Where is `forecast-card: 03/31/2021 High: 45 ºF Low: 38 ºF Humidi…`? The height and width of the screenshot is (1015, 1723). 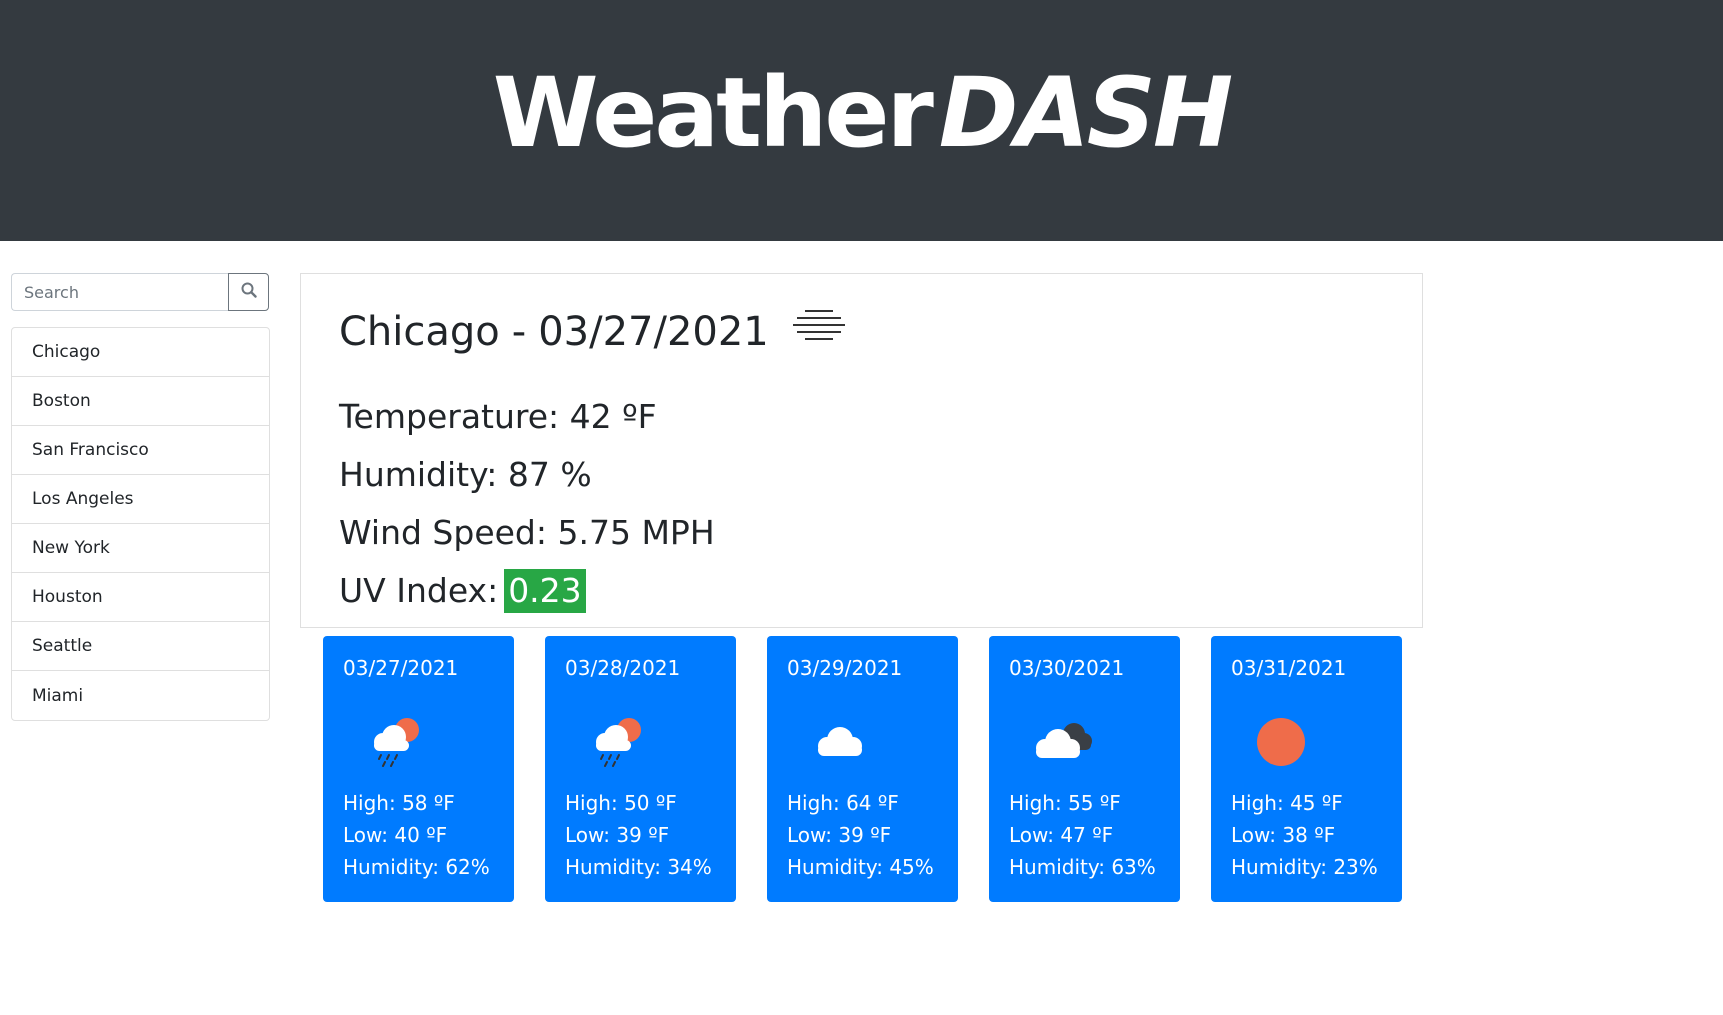
forecast-card: 03/31/2021 High: 45 ºF Low: 38 ºF Humidi… is located at coordinates (1306, 769).